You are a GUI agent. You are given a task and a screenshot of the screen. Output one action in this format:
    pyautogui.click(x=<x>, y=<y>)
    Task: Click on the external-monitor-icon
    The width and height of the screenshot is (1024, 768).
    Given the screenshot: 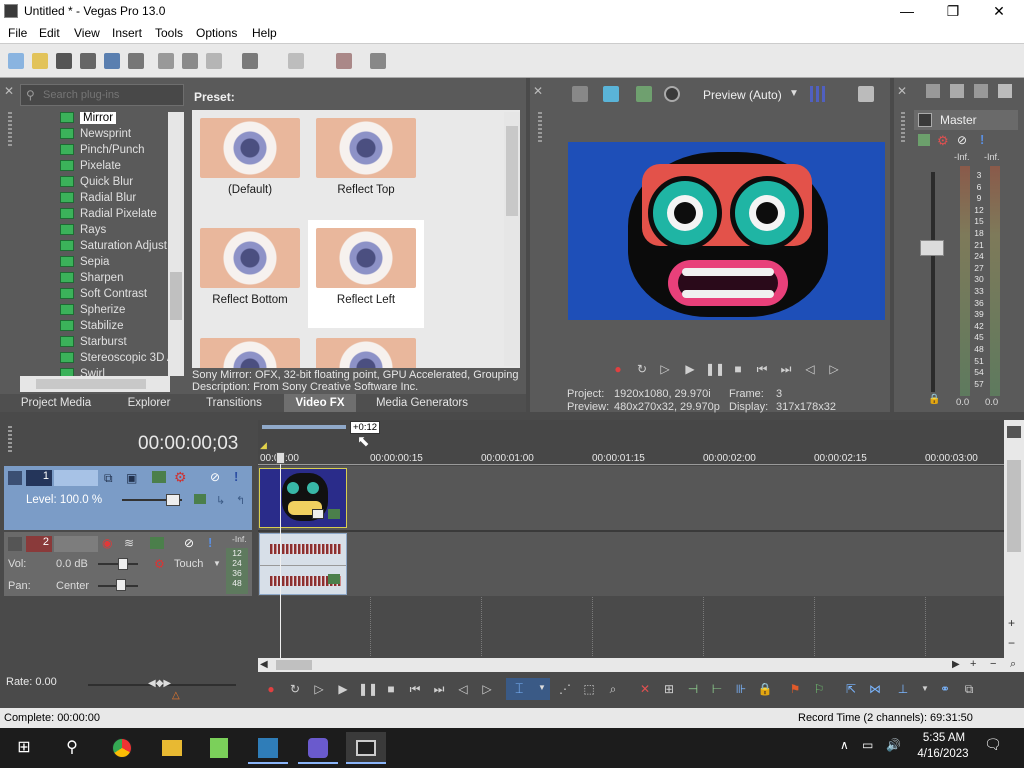 What is the action you would take?
    pyautogui.click(x=611, y=94)
    